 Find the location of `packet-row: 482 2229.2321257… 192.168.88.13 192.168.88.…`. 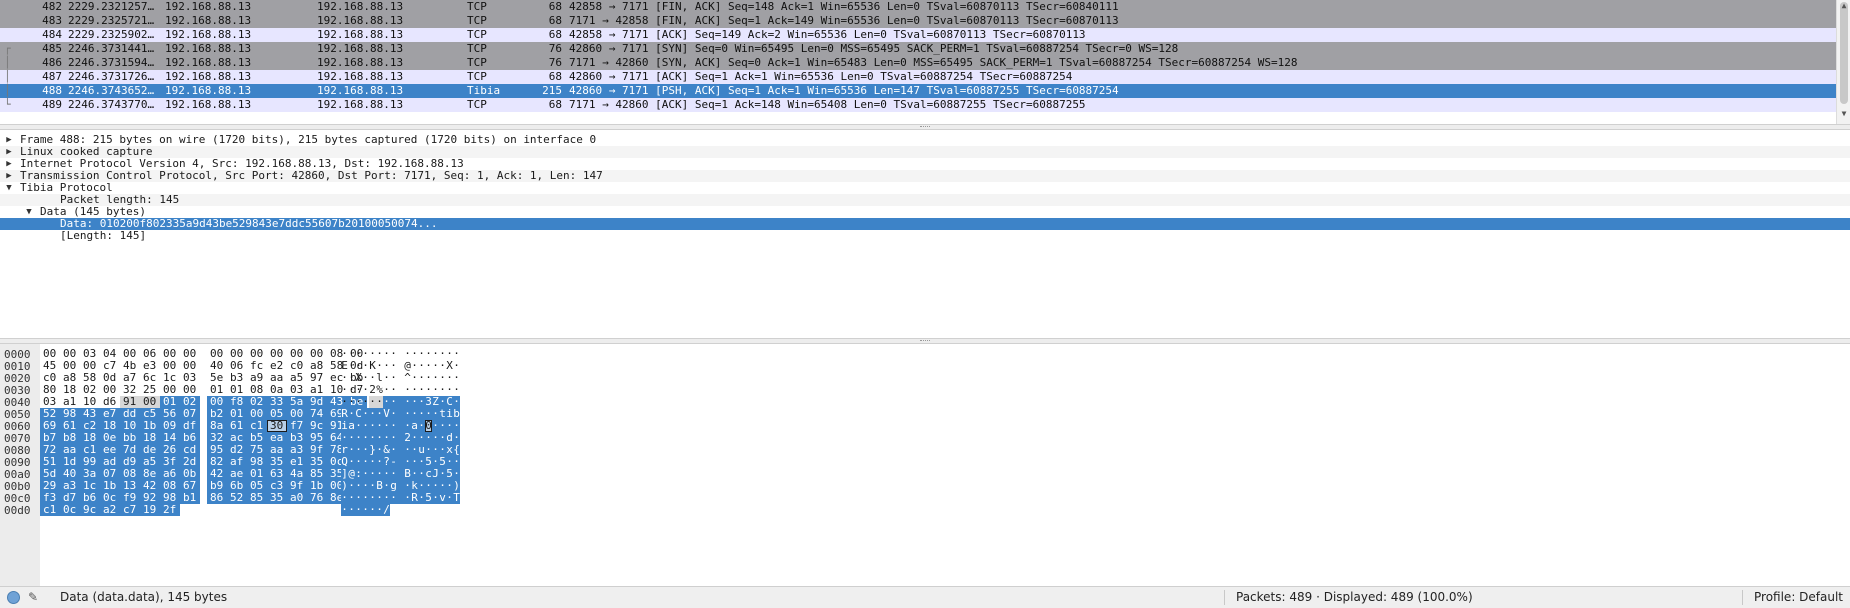

packet-row: 482 2229.2321257… 192.168.88.13 192.168.88.… is located at coordinates (918, 7).